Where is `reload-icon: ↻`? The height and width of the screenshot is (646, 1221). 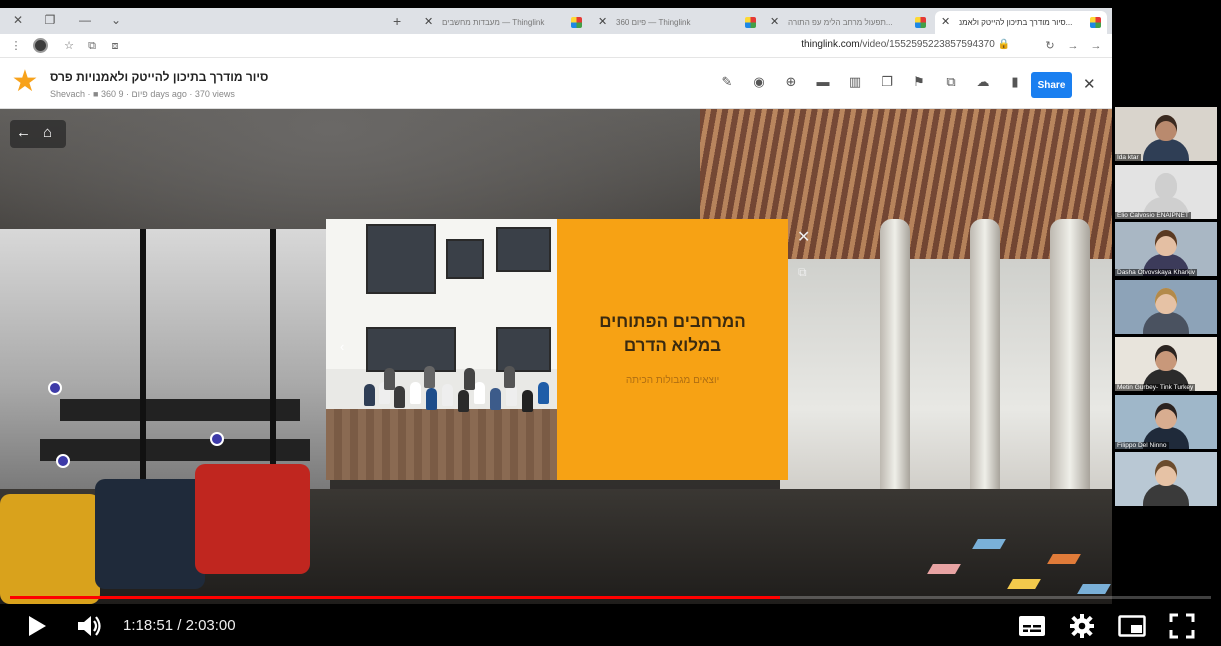
reload-icon: ↻ is located at coordinates (1050, 46).